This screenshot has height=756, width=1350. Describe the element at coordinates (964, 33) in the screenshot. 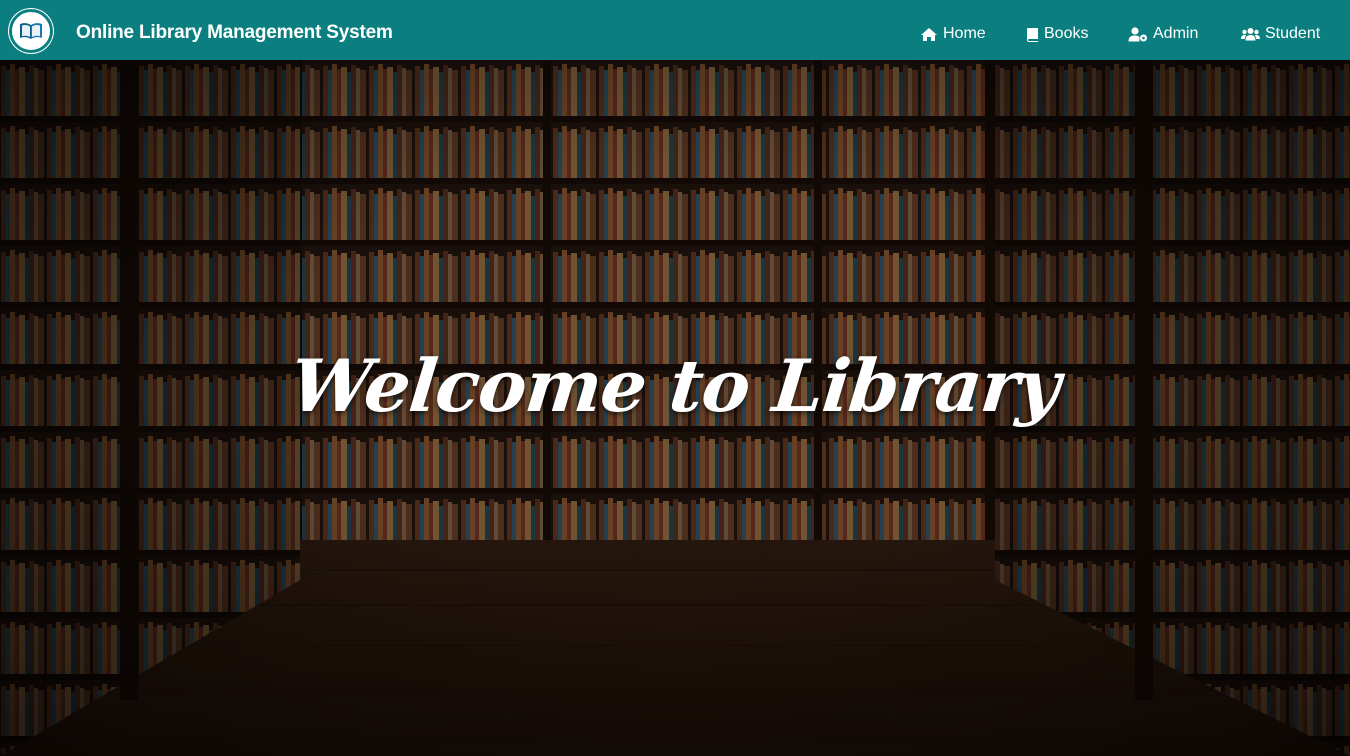

I see `nav-home-label: Home` at that location.